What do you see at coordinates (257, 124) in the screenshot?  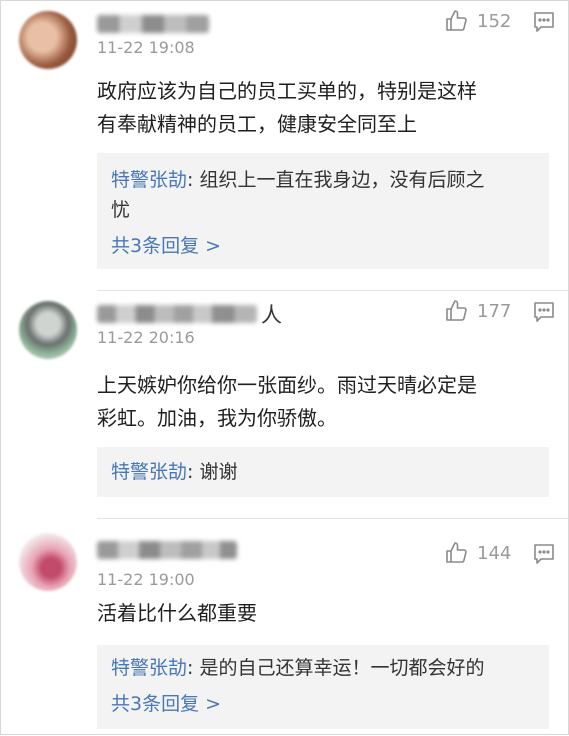 I see `comment-text-line: 有奉献精神的员工，健康安全同至上` at bounding box center [257, 124].